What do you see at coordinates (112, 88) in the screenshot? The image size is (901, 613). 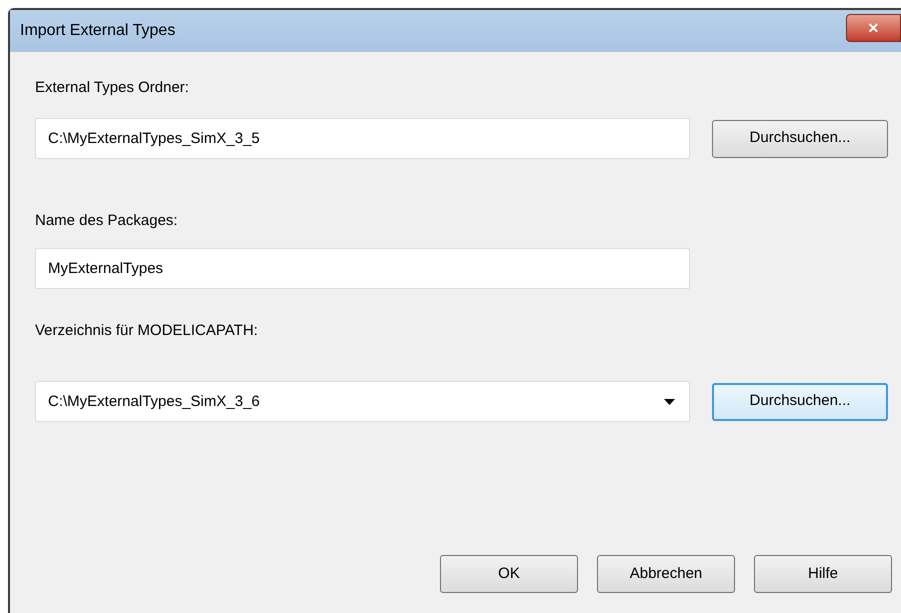 I see `field-label: External Types Ordner:` at bounding box center [112, 88].